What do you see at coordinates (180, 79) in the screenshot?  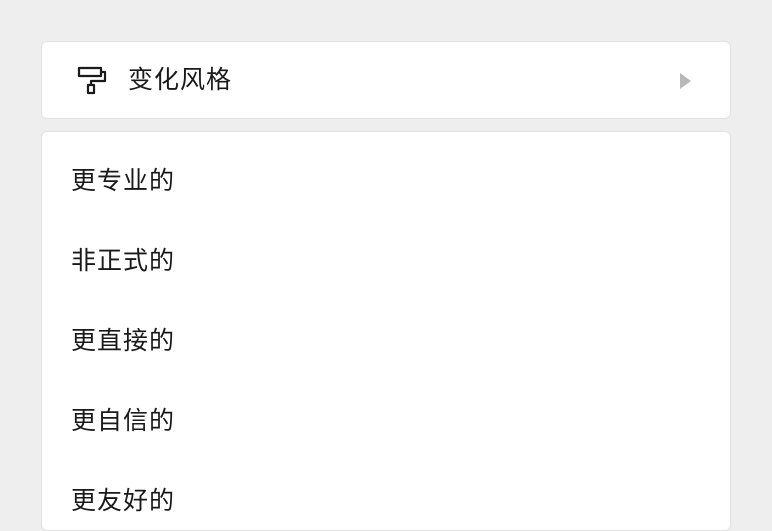 I see `change-style-label: 变化风格` at bounding box center [180, 79].